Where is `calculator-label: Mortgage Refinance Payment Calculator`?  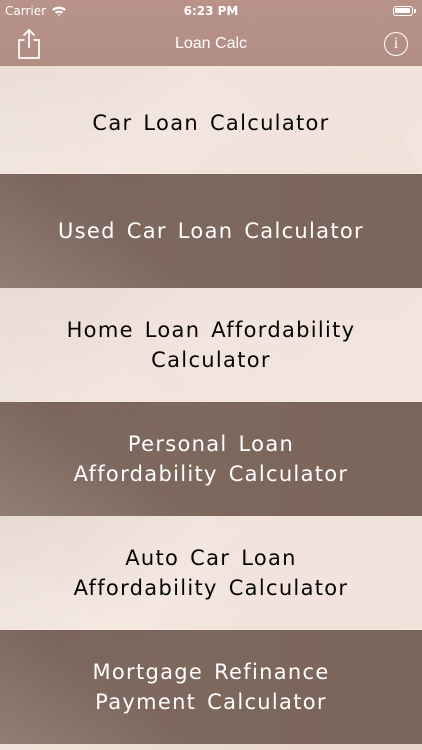 calculator-label: Mortgage Refinance Payment Calculator is located at coordinates (211, 687).